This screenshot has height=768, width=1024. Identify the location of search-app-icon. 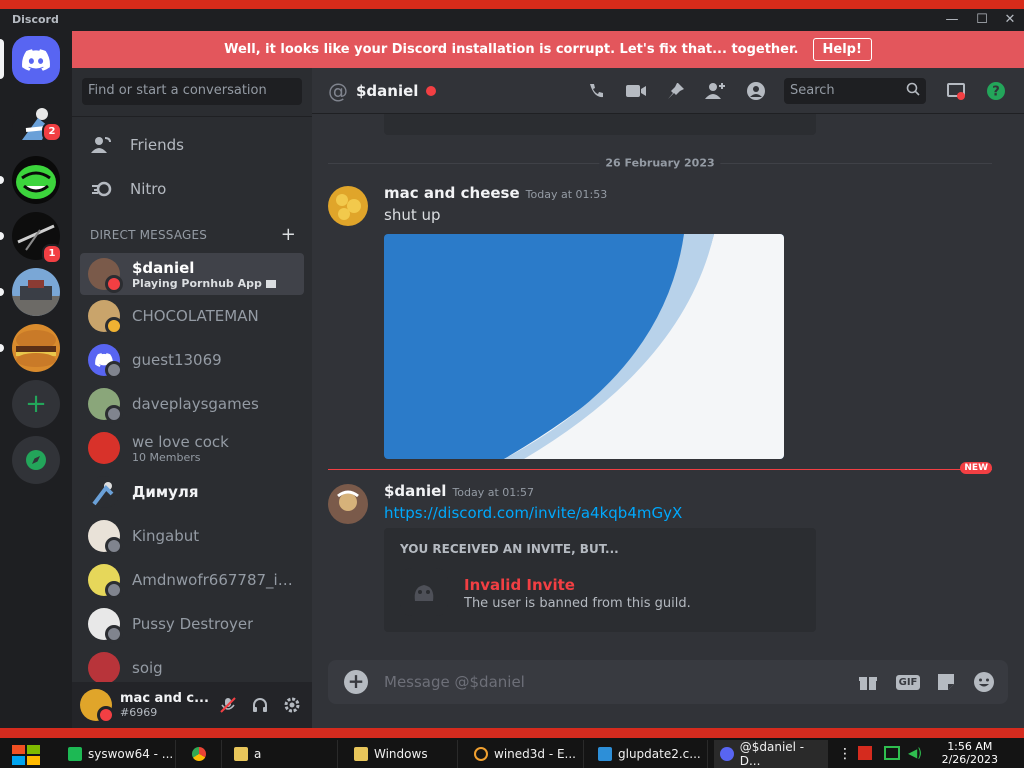
(481, 754).